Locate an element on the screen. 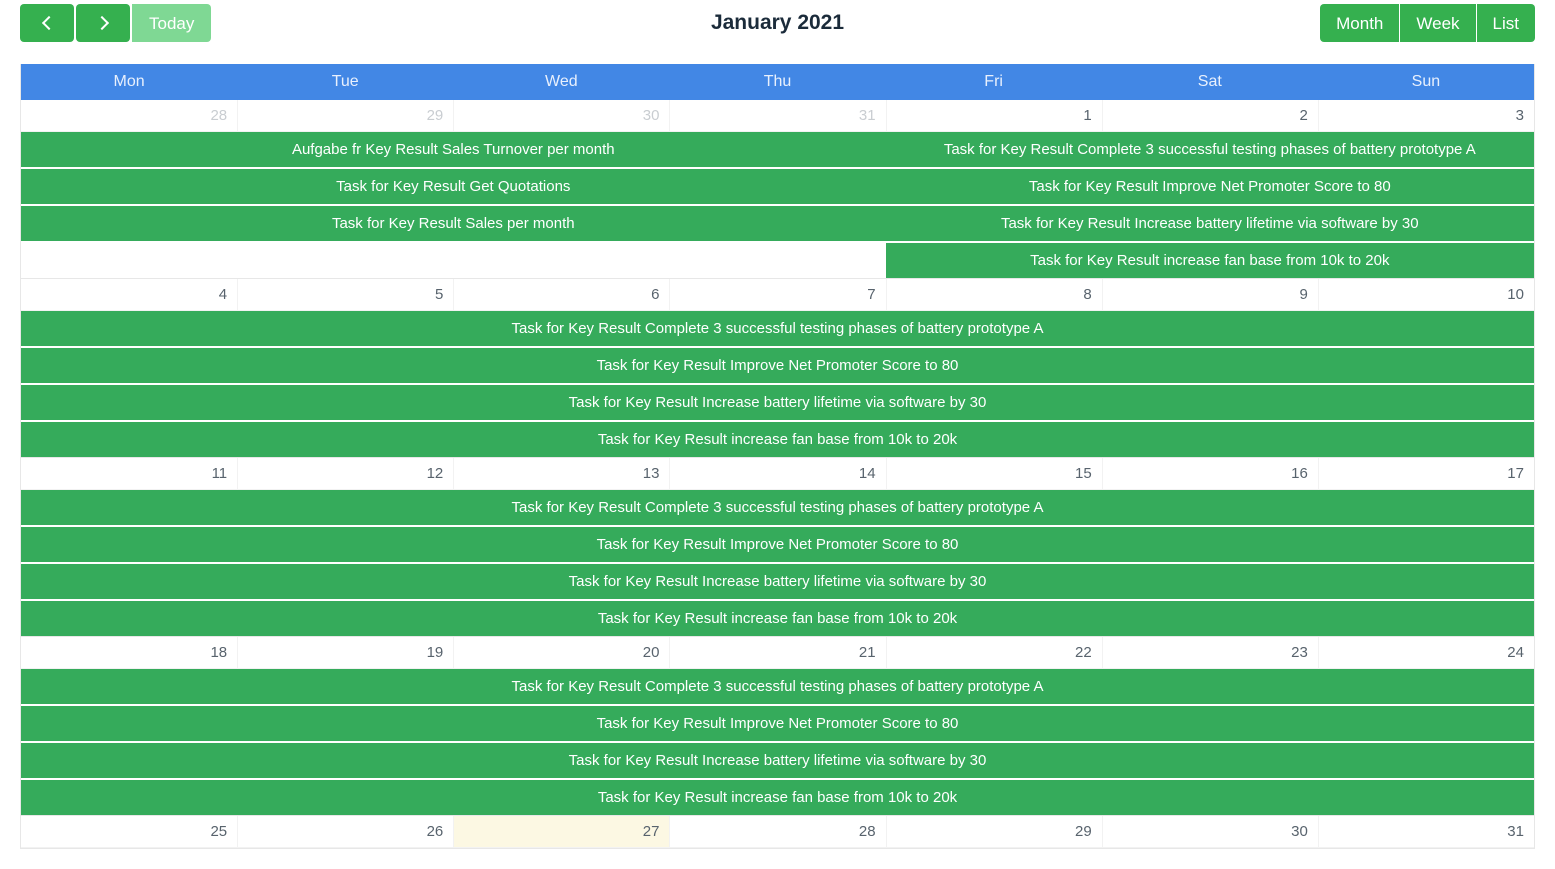  date-number-row: 4 5 6 7 8 9 10 is located at coordinates (777, 295).